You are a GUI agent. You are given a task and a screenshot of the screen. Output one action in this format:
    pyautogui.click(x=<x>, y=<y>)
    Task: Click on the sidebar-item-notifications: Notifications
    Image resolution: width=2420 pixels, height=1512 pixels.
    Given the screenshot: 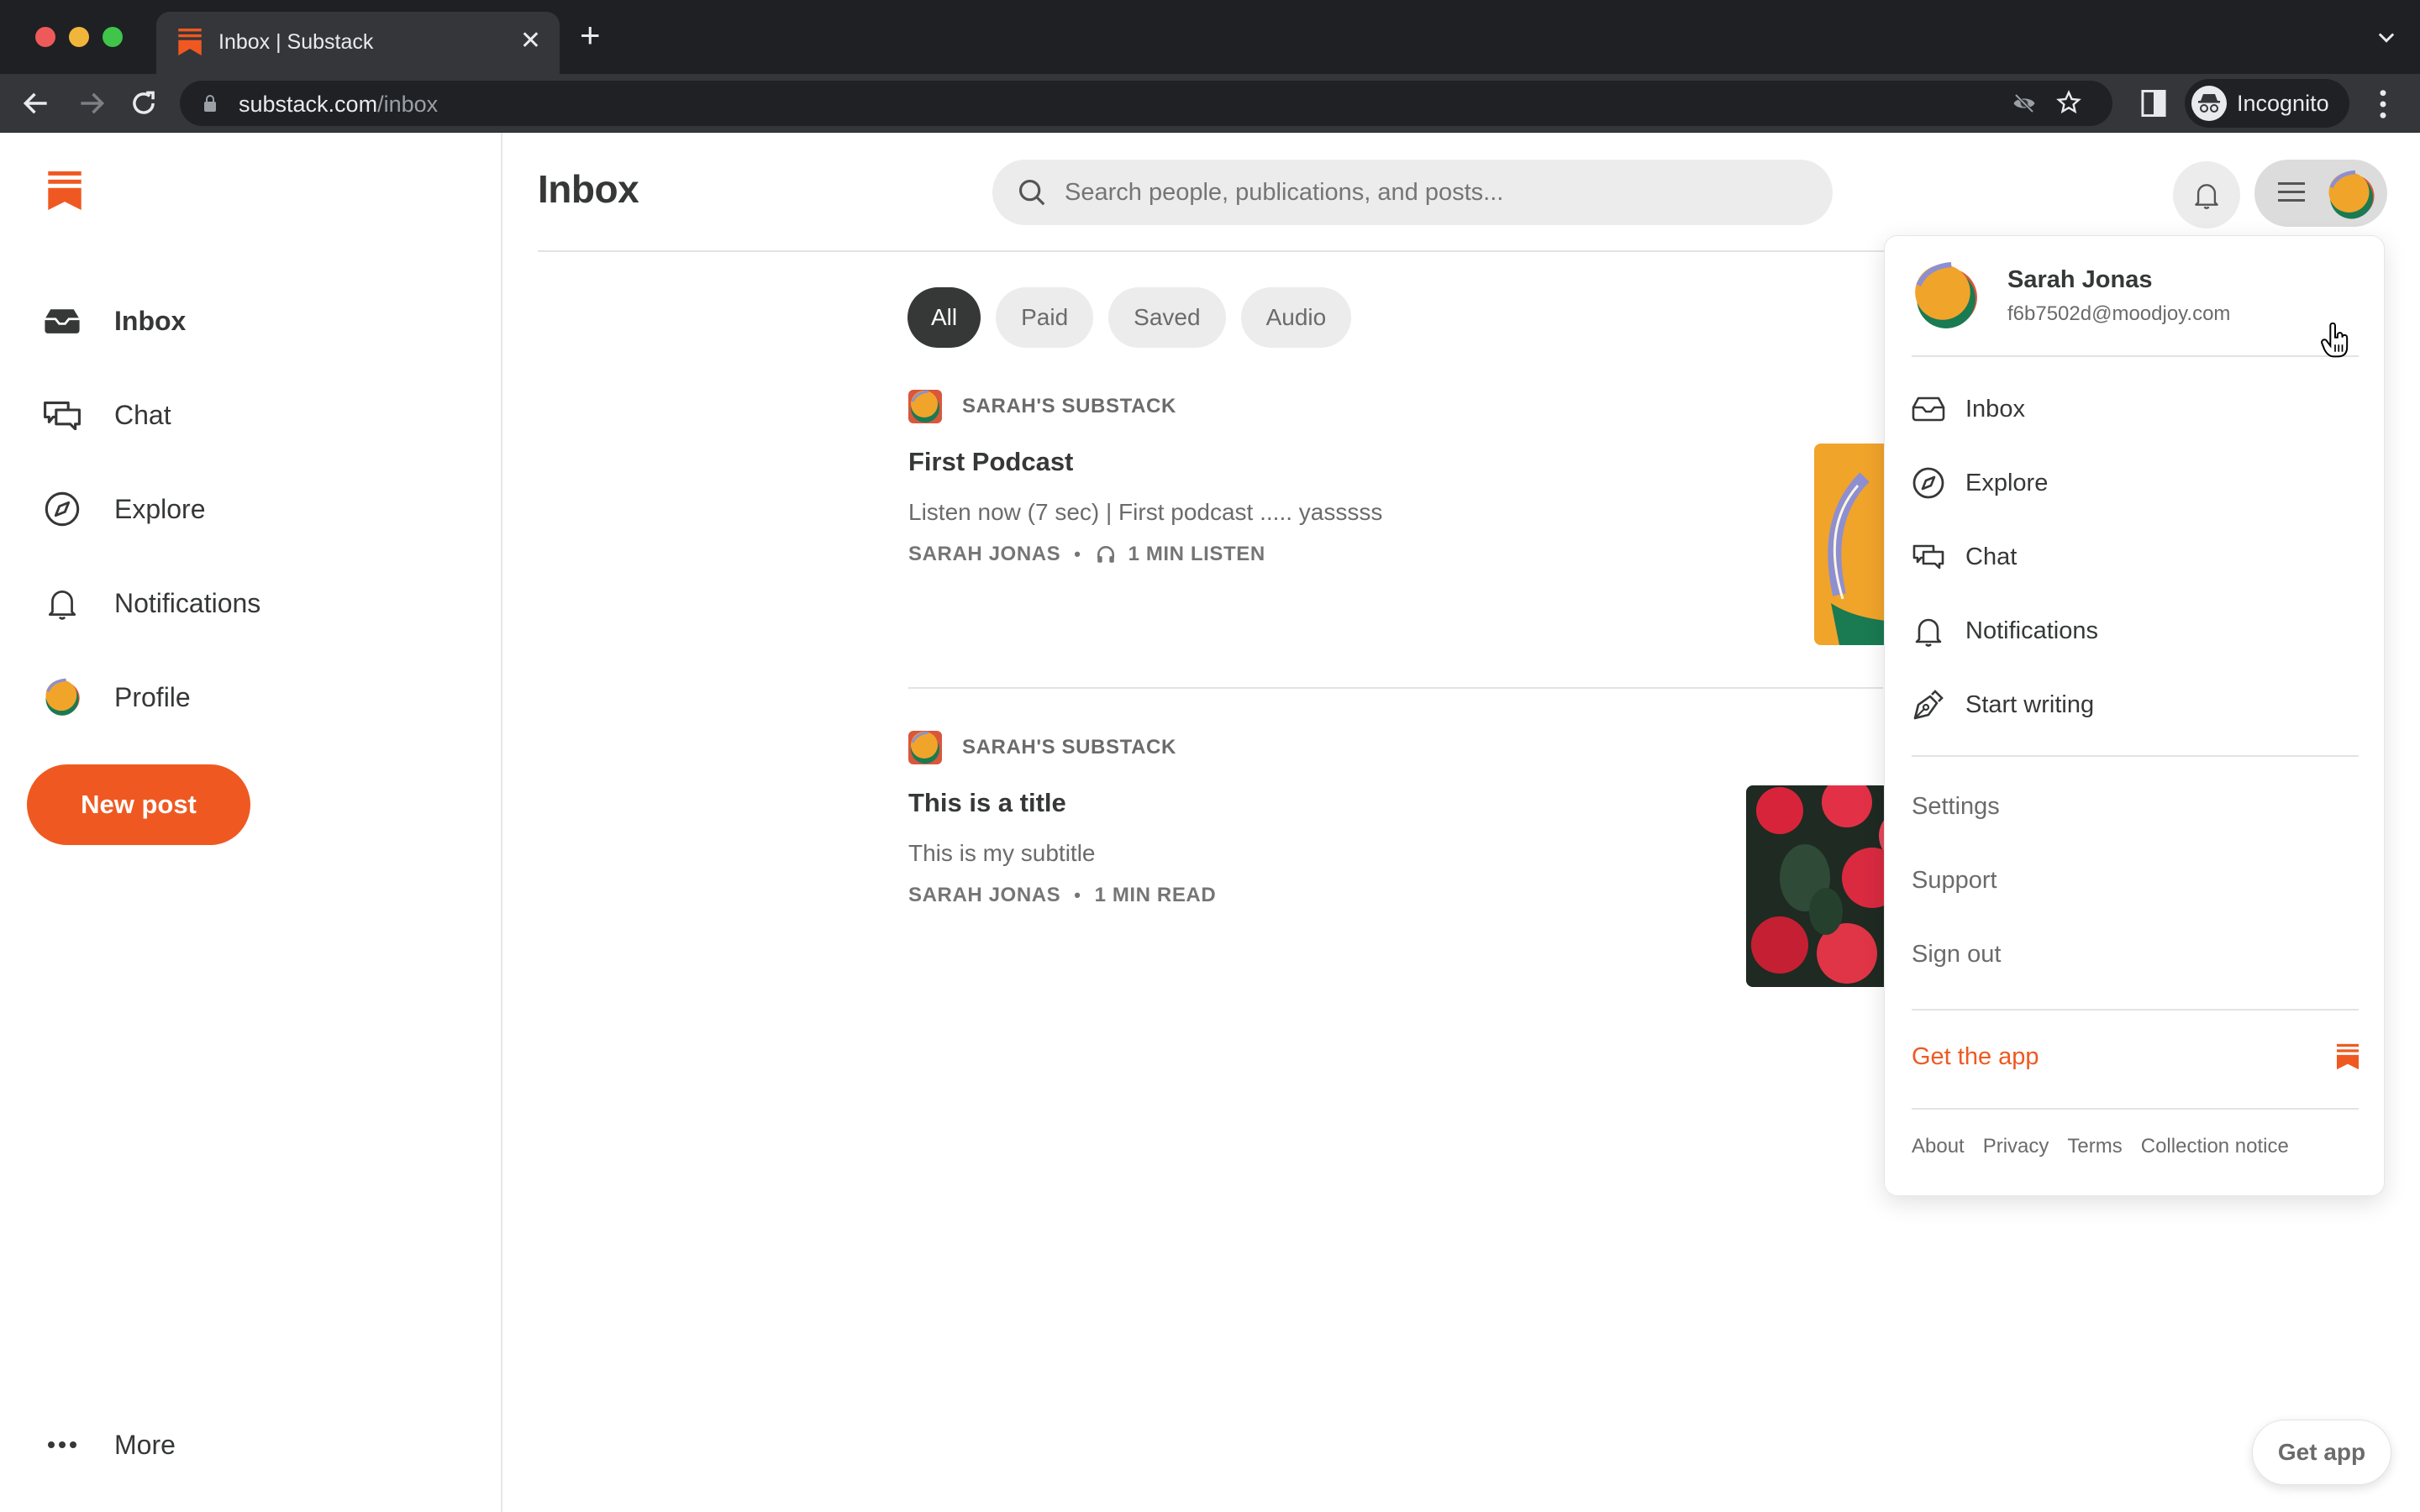 What is the action you would take?
    pyautogui.click(x=249, y=603)
    